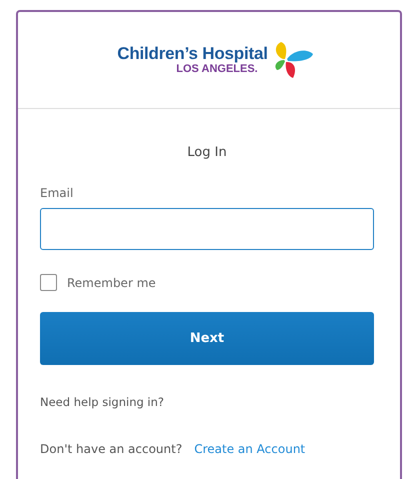 This screenshot has width=407, height=479. I want to click on signup-prompt: Don't have an account?, so click(111, 449).